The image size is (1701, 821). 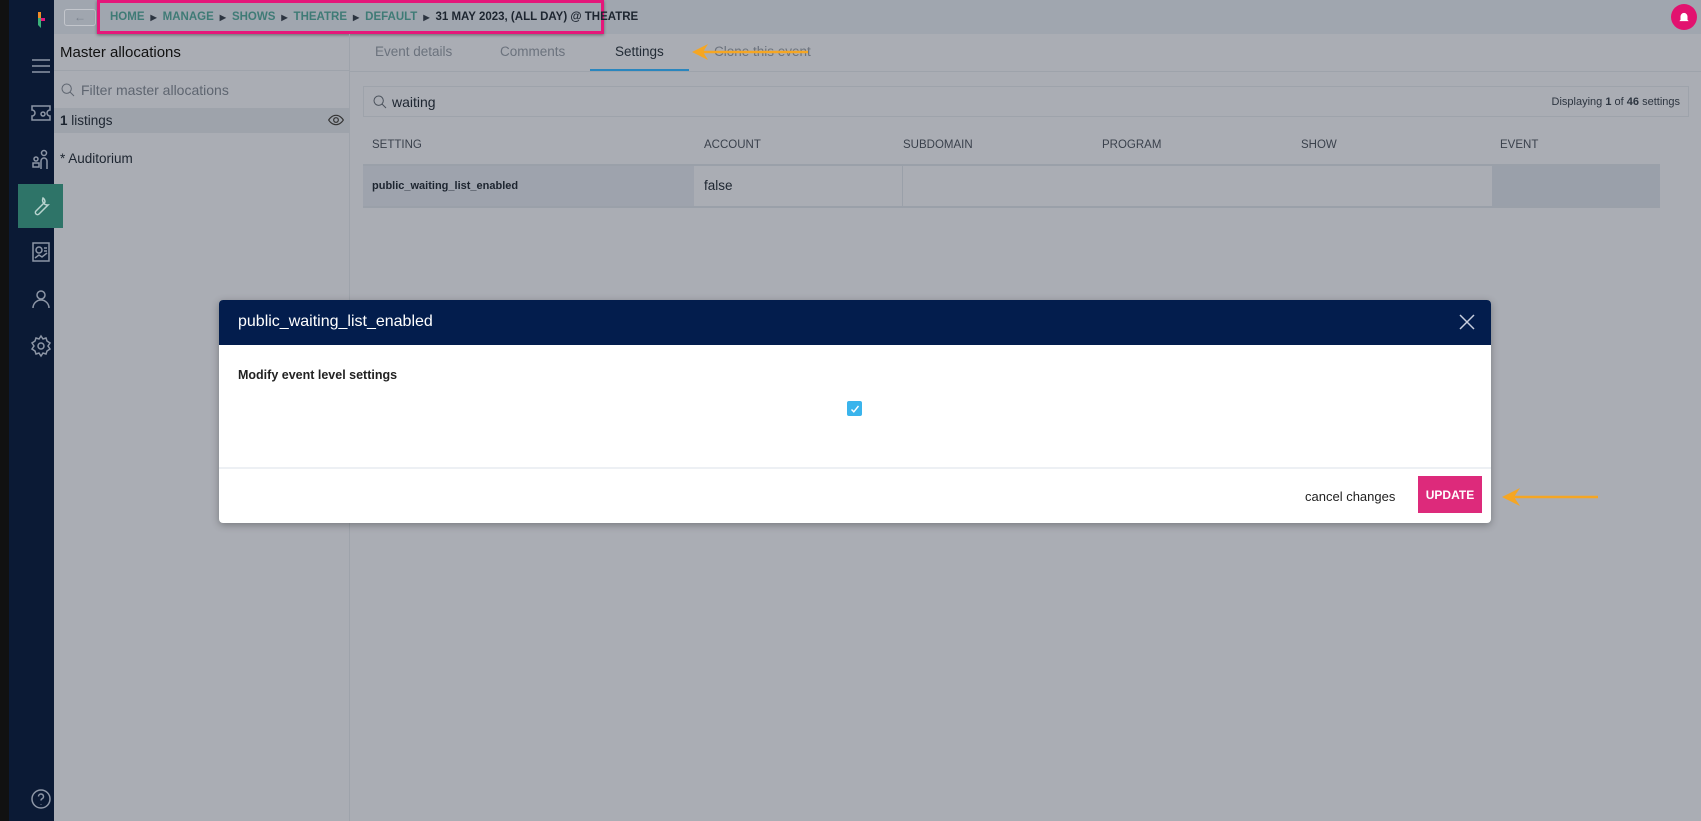 What do you see at coordinates (1026, 101) in the screenshot?
I see `settings-search-input: waiting Displaying 1 of 46 settings` at bounding box center [1026, 101].